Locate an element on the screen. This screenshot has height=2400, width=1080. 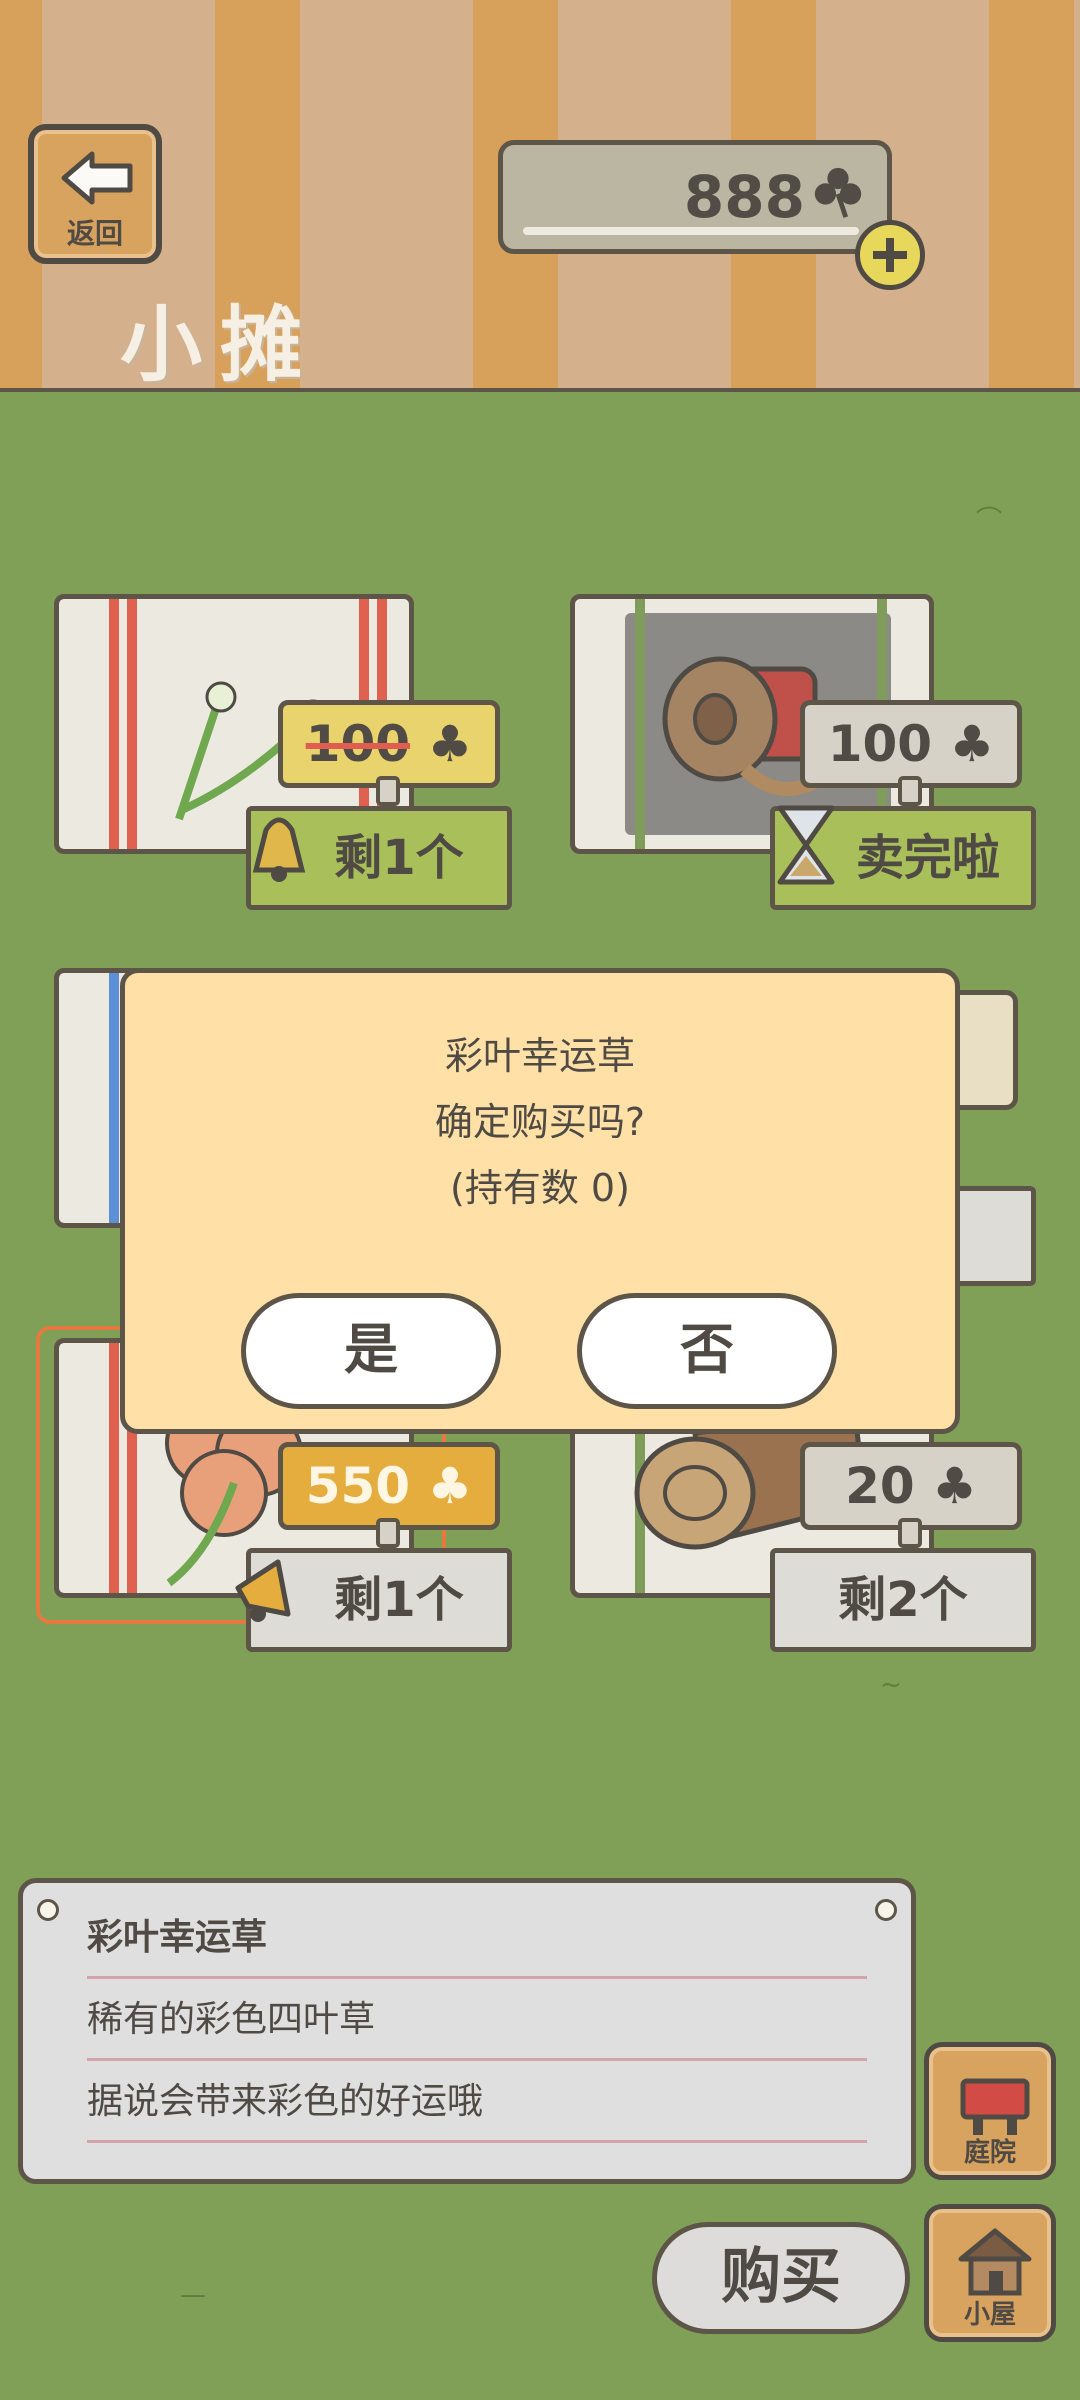
back-label: 返回 is located at coordinates (94, 233).